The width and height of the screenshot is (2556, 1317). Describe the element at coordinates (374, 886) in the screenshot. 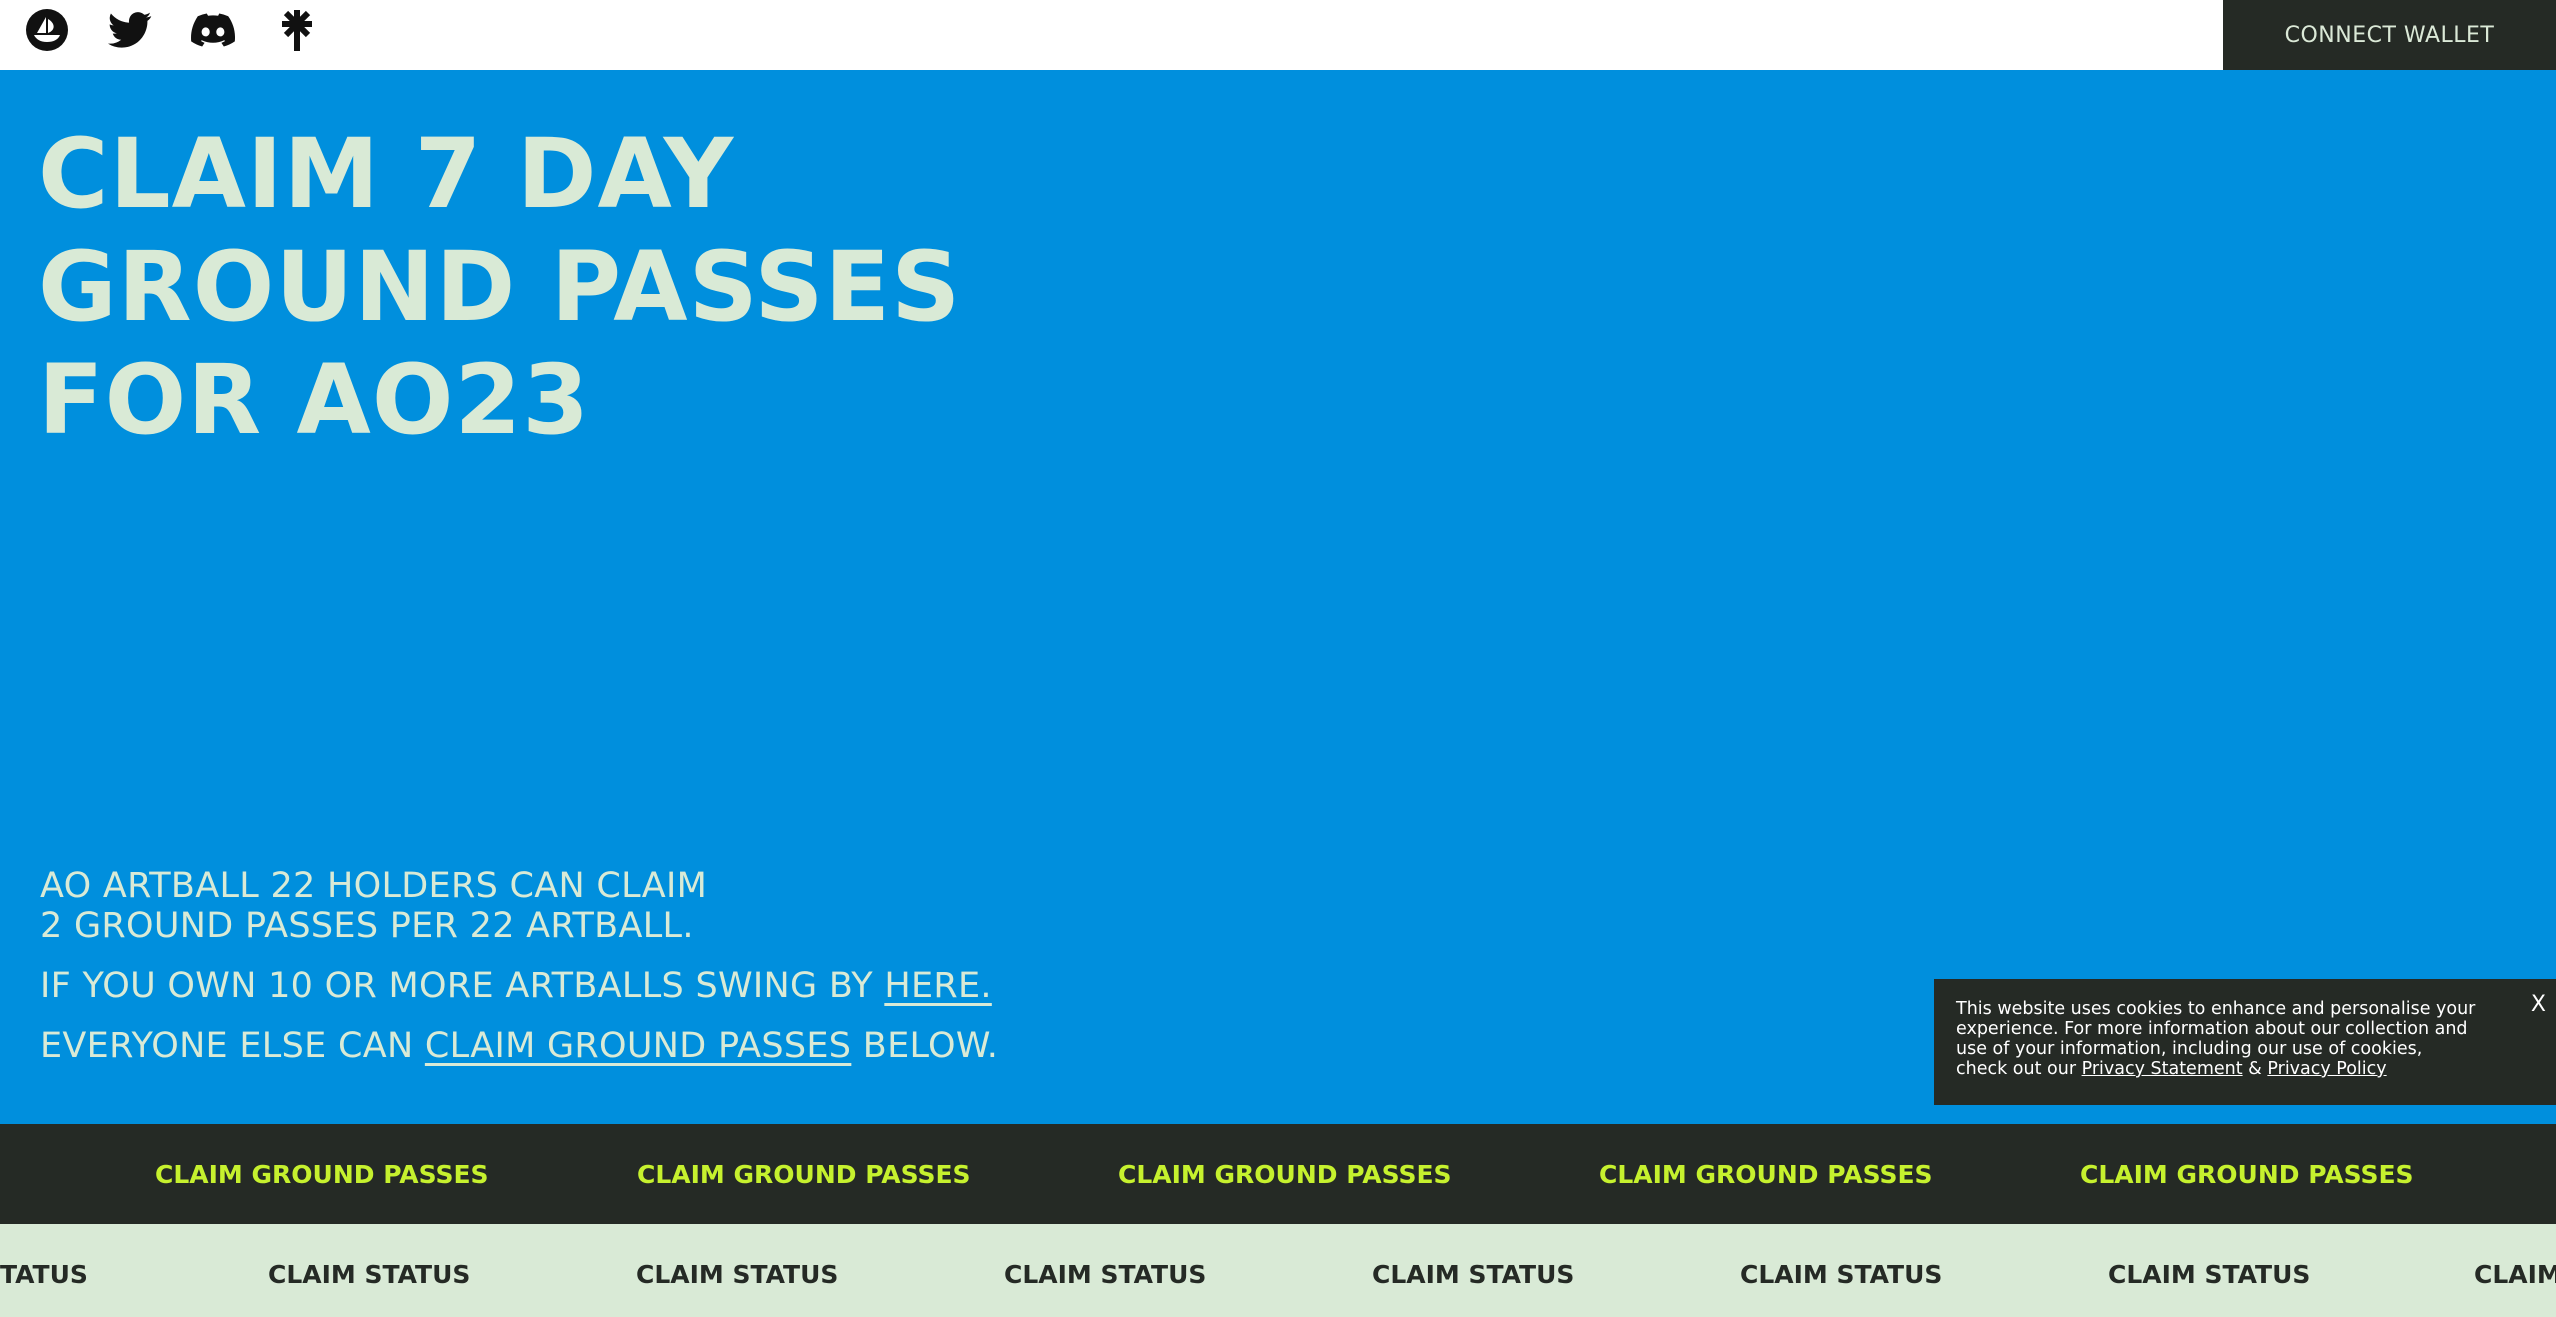

I see `holders-line-1: AO ARTBALL 22 HOLDERS CAN CLAIM` at that location.